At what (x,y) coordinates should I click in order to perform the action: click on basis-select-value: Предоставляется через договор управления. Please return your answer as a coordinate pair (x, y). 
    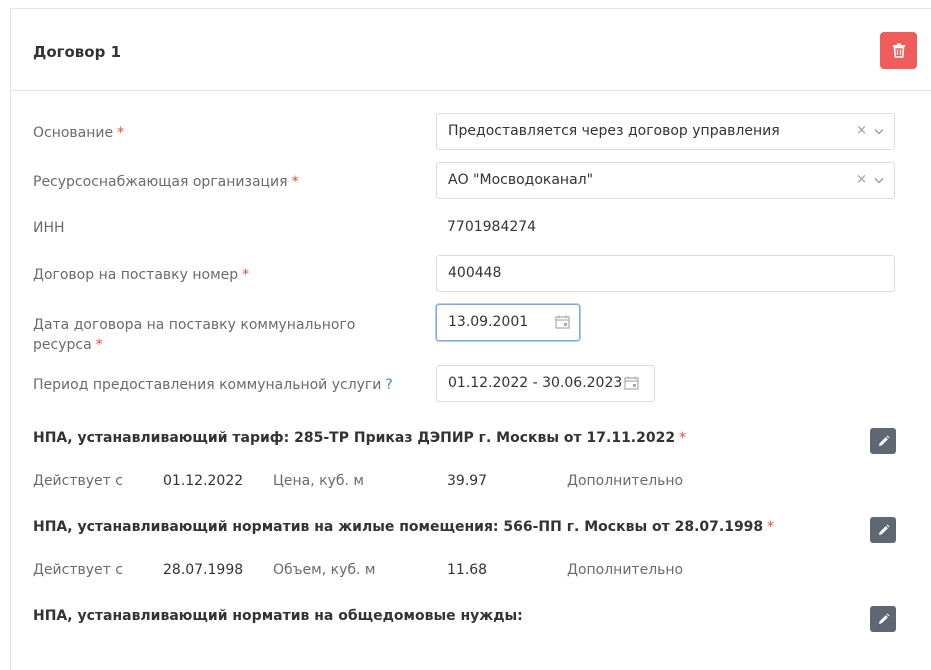
    Looking at the image, I should click on (614, 131).